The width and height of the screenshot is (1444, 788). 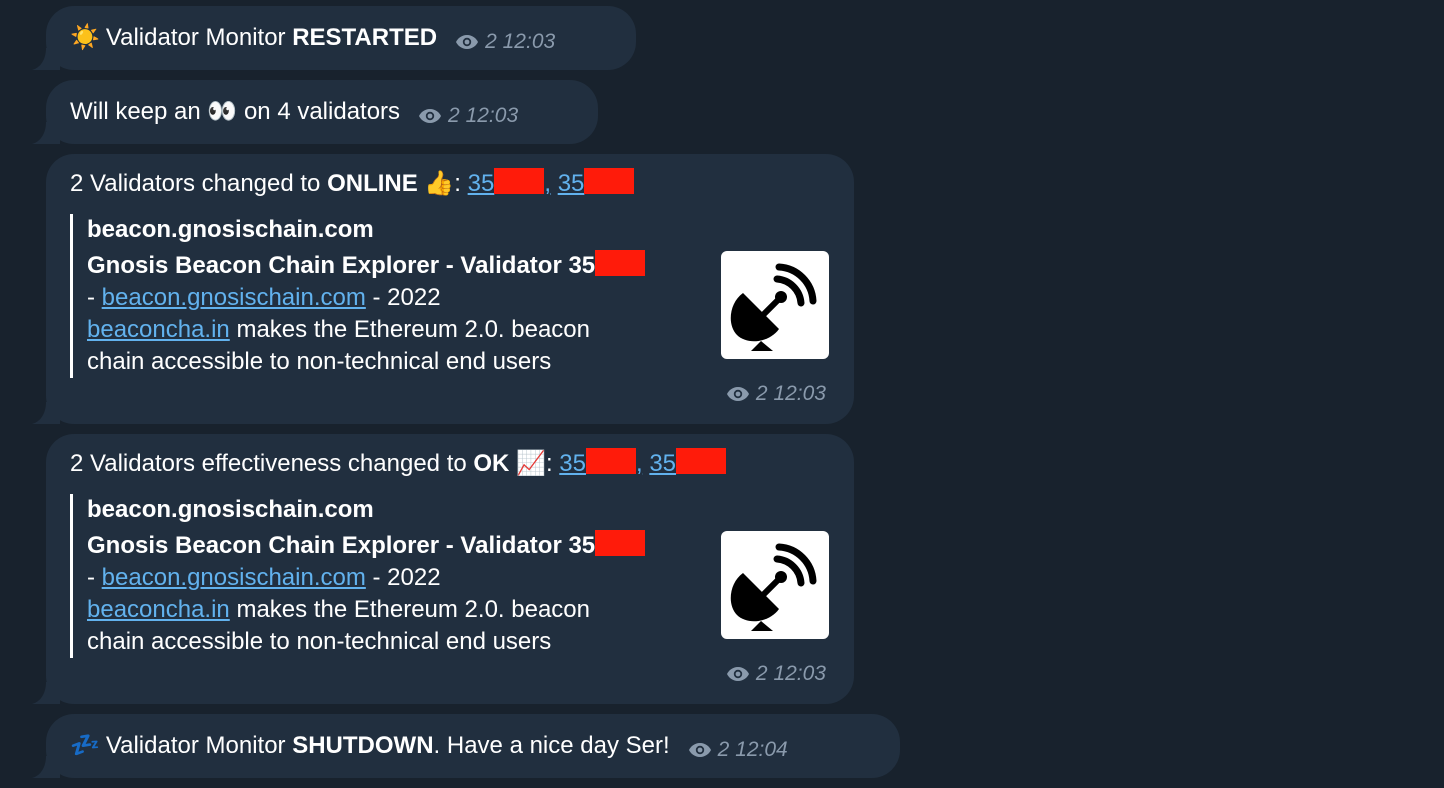 I want to click on message-text-line: 2 Validators changed to ONLINE 👍: 35, 35, so click(x=450, y=184).